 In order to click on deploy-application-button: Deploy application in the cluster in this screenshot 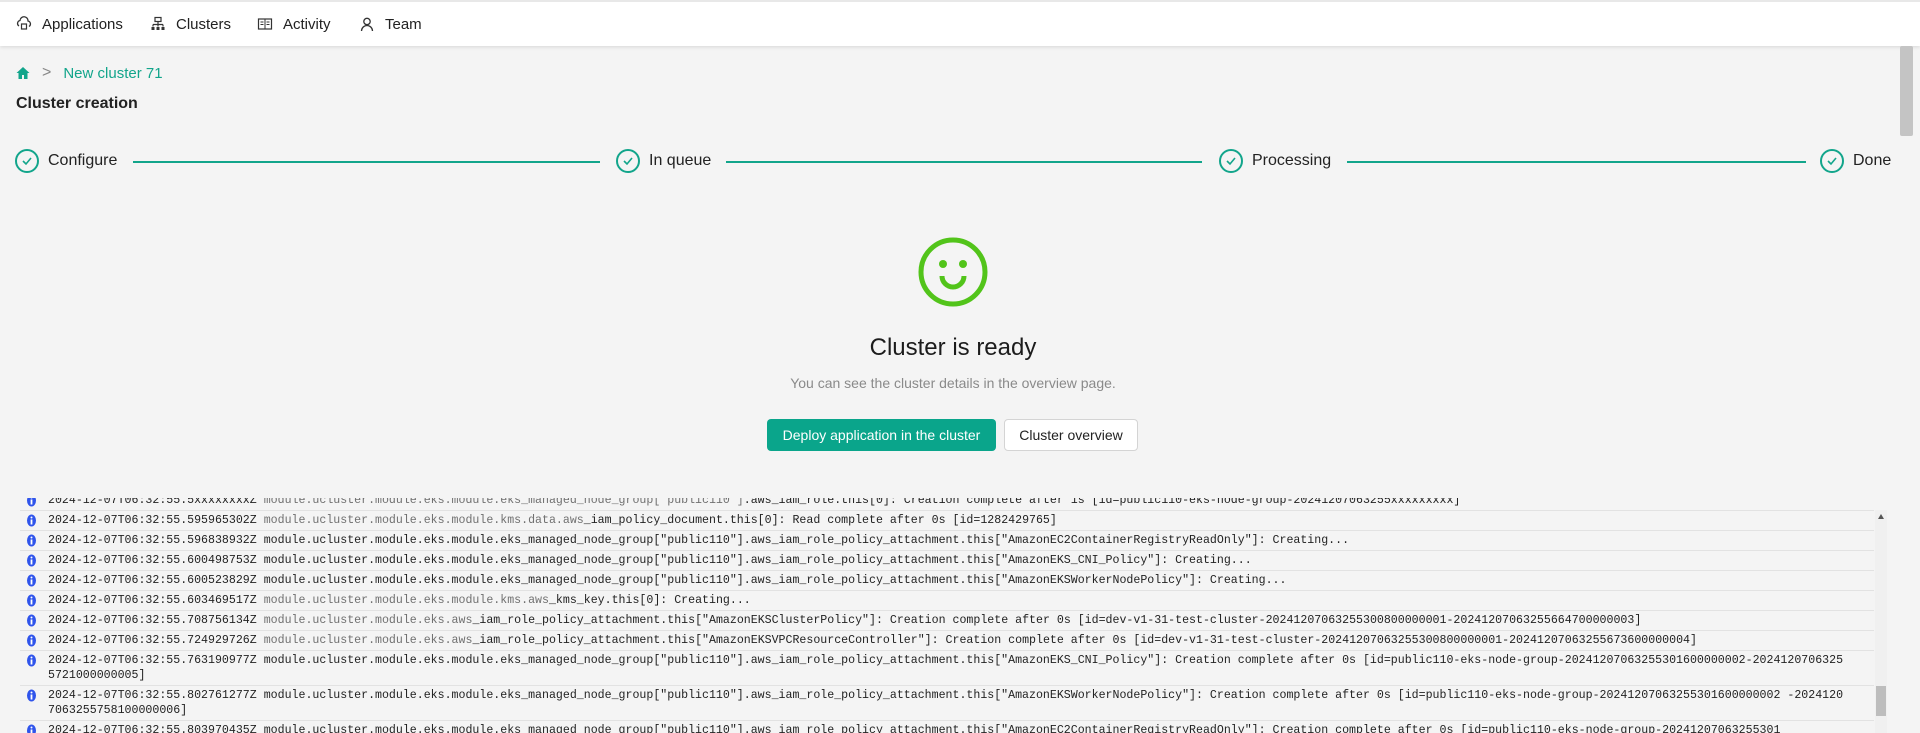, I will do `click(881, 435)`.